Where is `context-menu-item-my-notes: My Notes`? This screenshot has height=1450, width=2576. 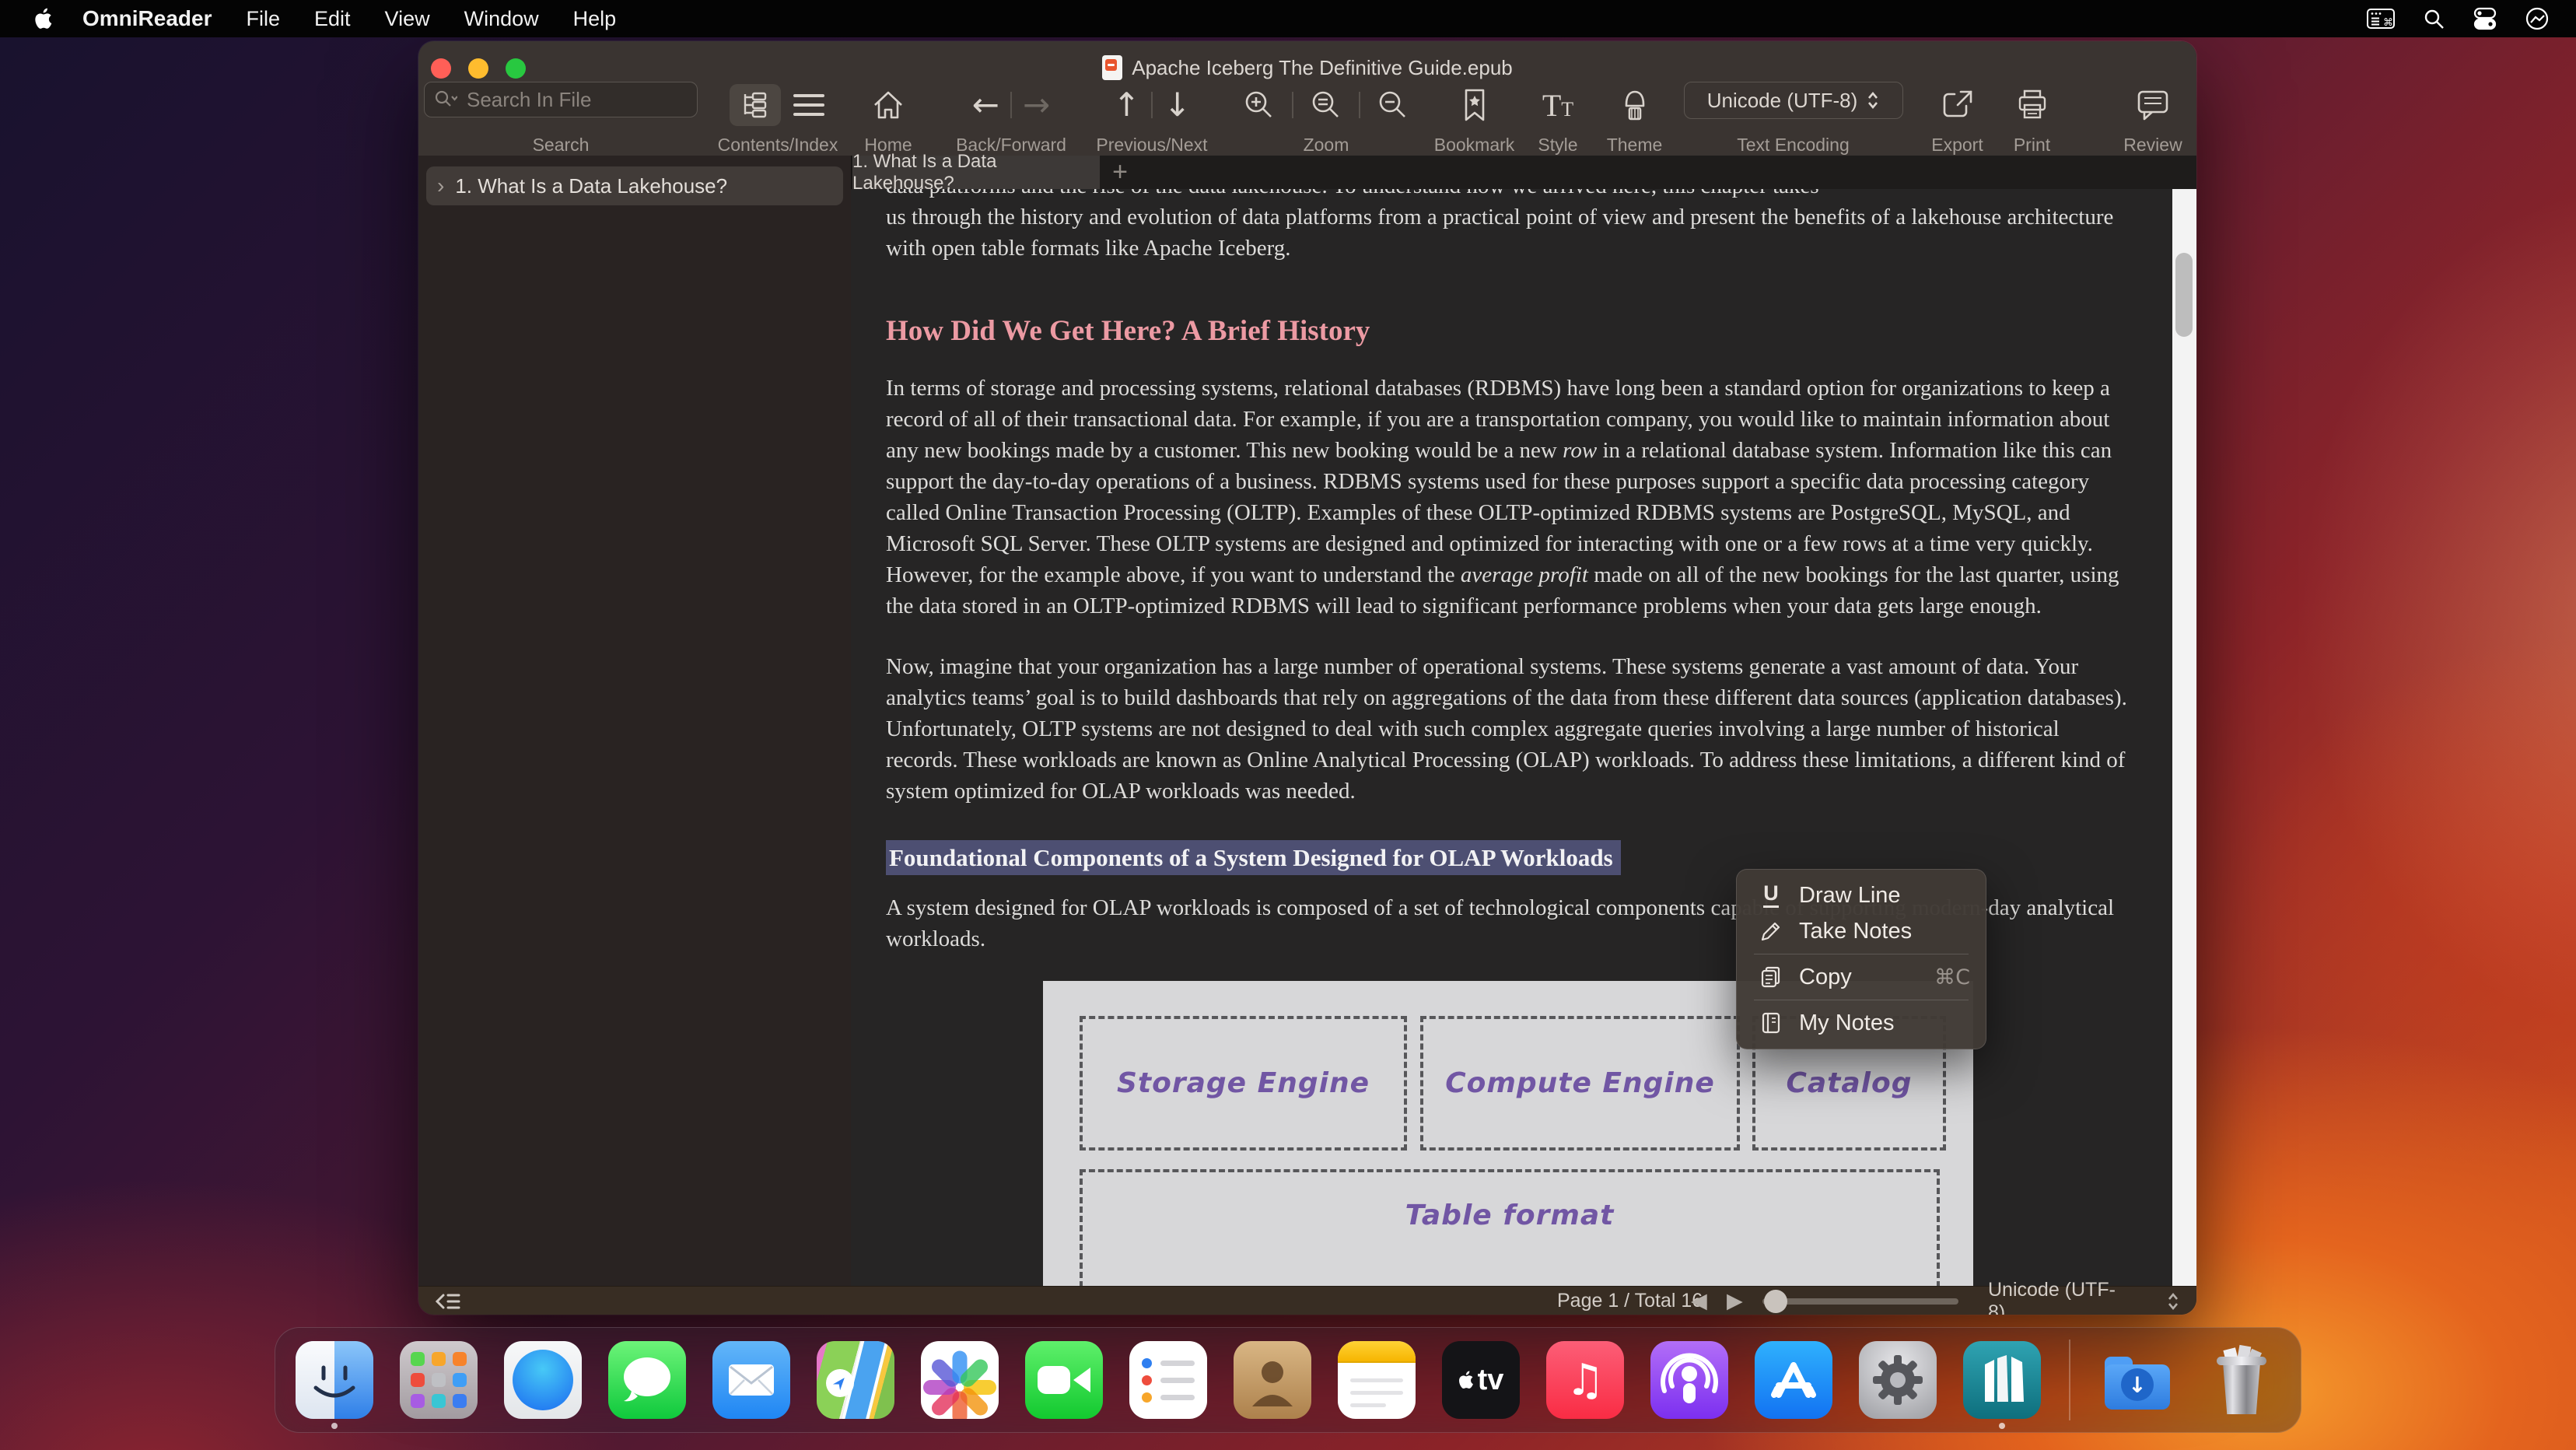
context-menu-item-my-notes: My Notes is located at coordinates (1862, 1023).